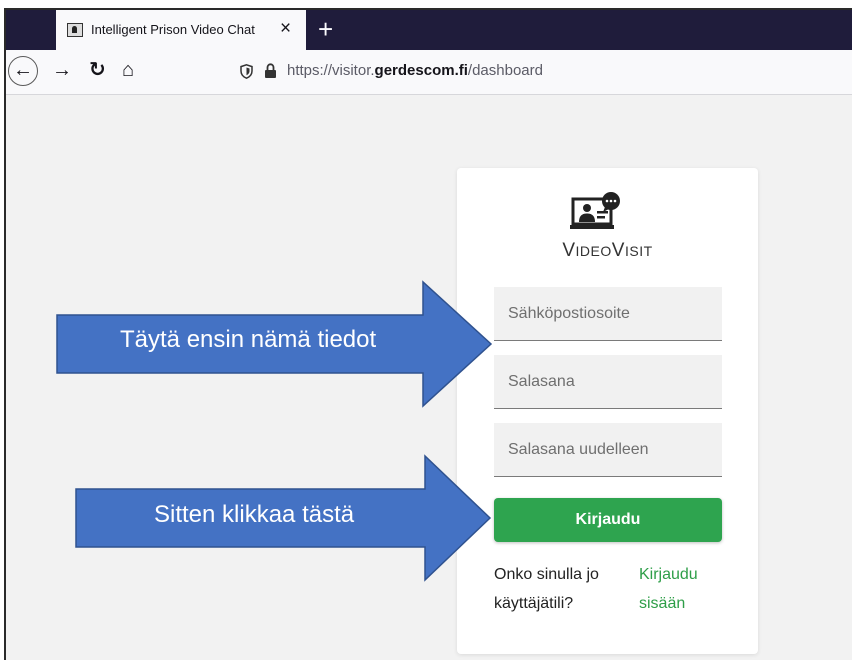 This screenshot has width=852, height=660. Describe the element at coordinates (569, 250) in the screenshot. I see `brand-letter-1: V` at that location.